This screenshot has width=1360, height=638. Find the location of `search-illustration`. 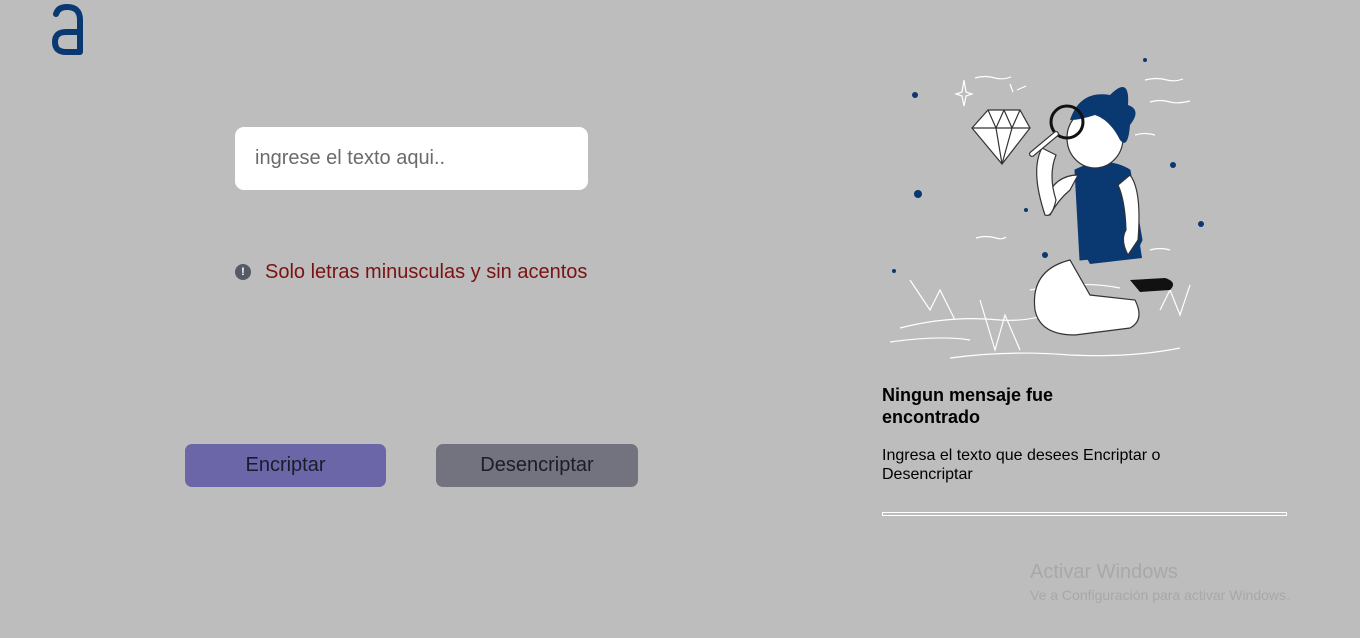

search-illustration is located at coordinates (1046, 208).